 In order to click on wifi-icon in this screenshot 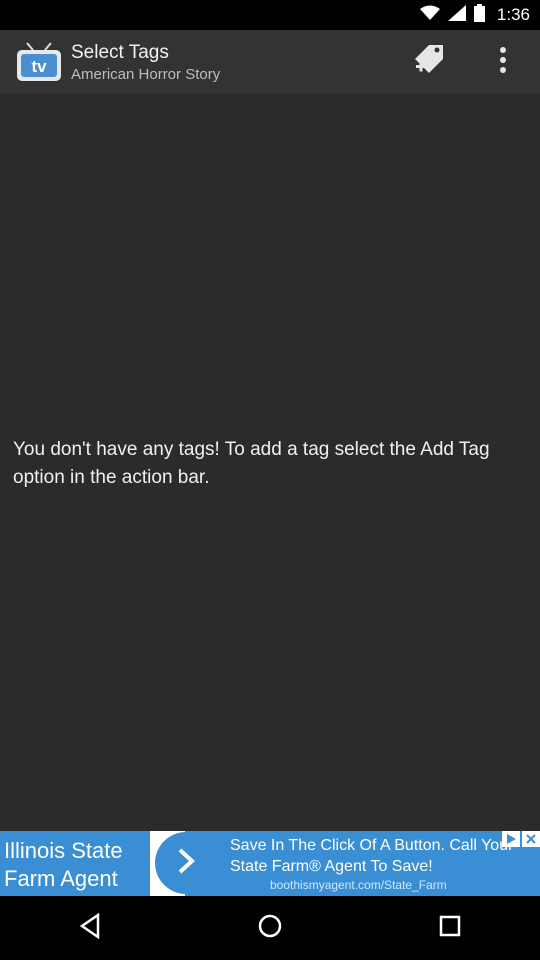, I will do `click(429, 15)`.